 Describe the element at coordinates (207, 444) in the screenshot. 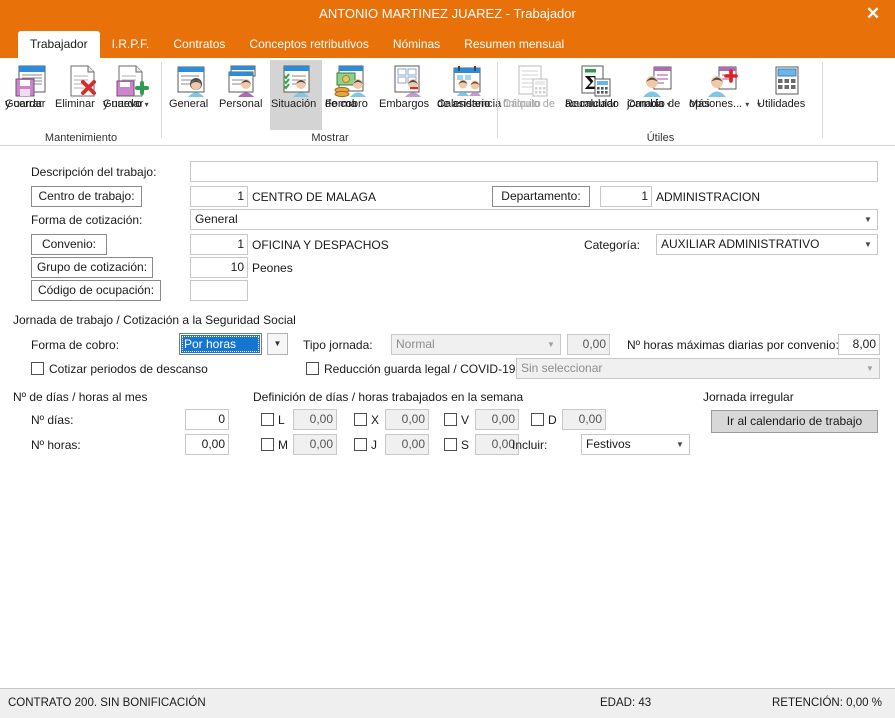

I see `n-horas-input: 0,00` at that location.